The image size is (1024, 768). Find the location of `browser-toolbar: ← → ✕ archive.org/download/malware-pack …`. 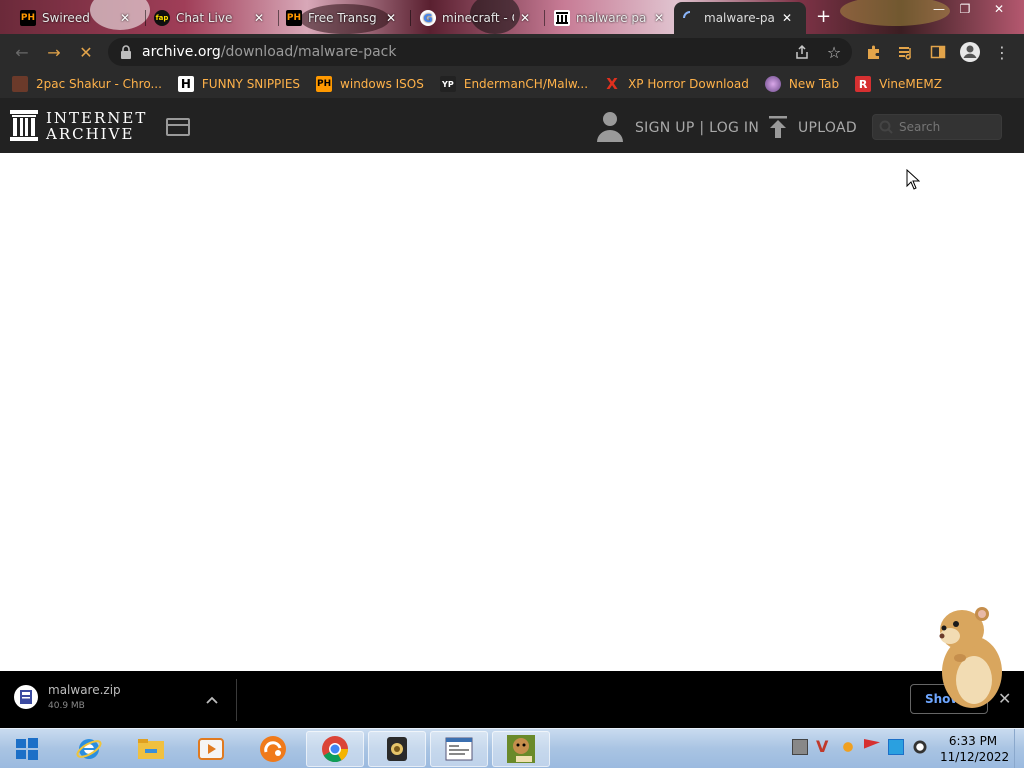

browser-toolbar: ← → ✕ archive.org/download/malware-pack … is located at coordinates (512, 52).